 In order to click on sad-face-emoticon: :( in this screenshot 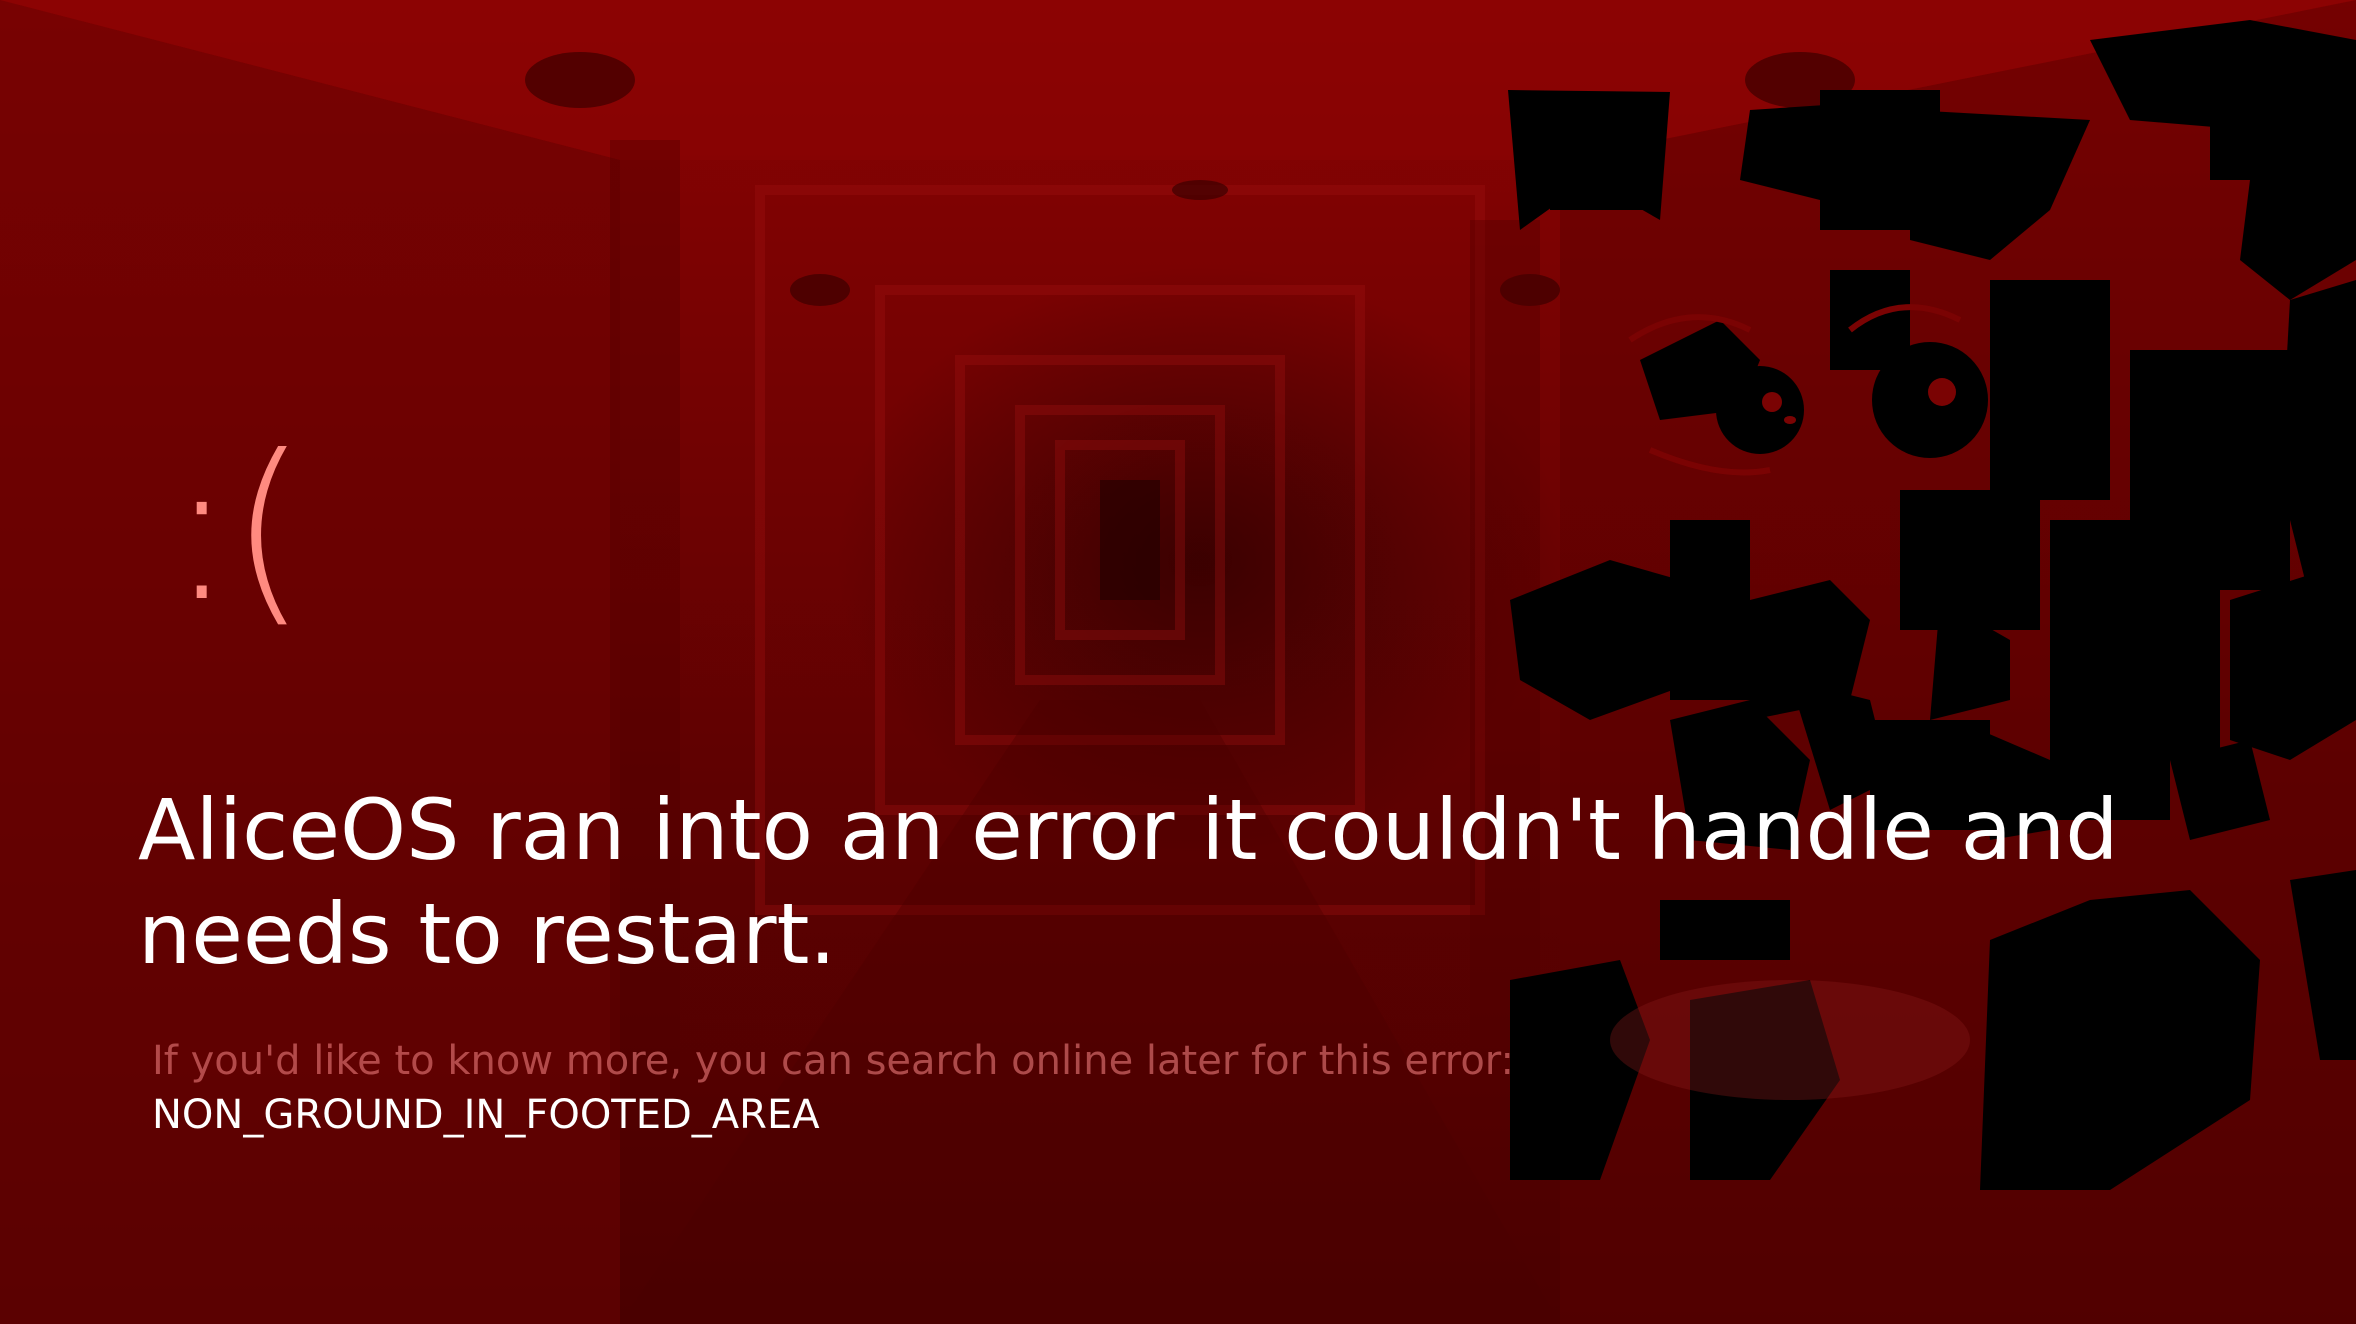, I will do `click(237, 529)`.